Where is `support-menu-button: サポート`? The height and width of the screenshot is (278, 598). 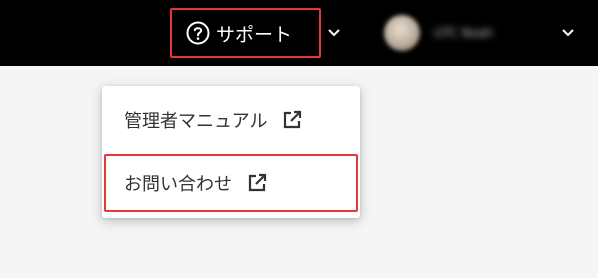
support-menu-button: サポート is located at coordinates (245, 33).